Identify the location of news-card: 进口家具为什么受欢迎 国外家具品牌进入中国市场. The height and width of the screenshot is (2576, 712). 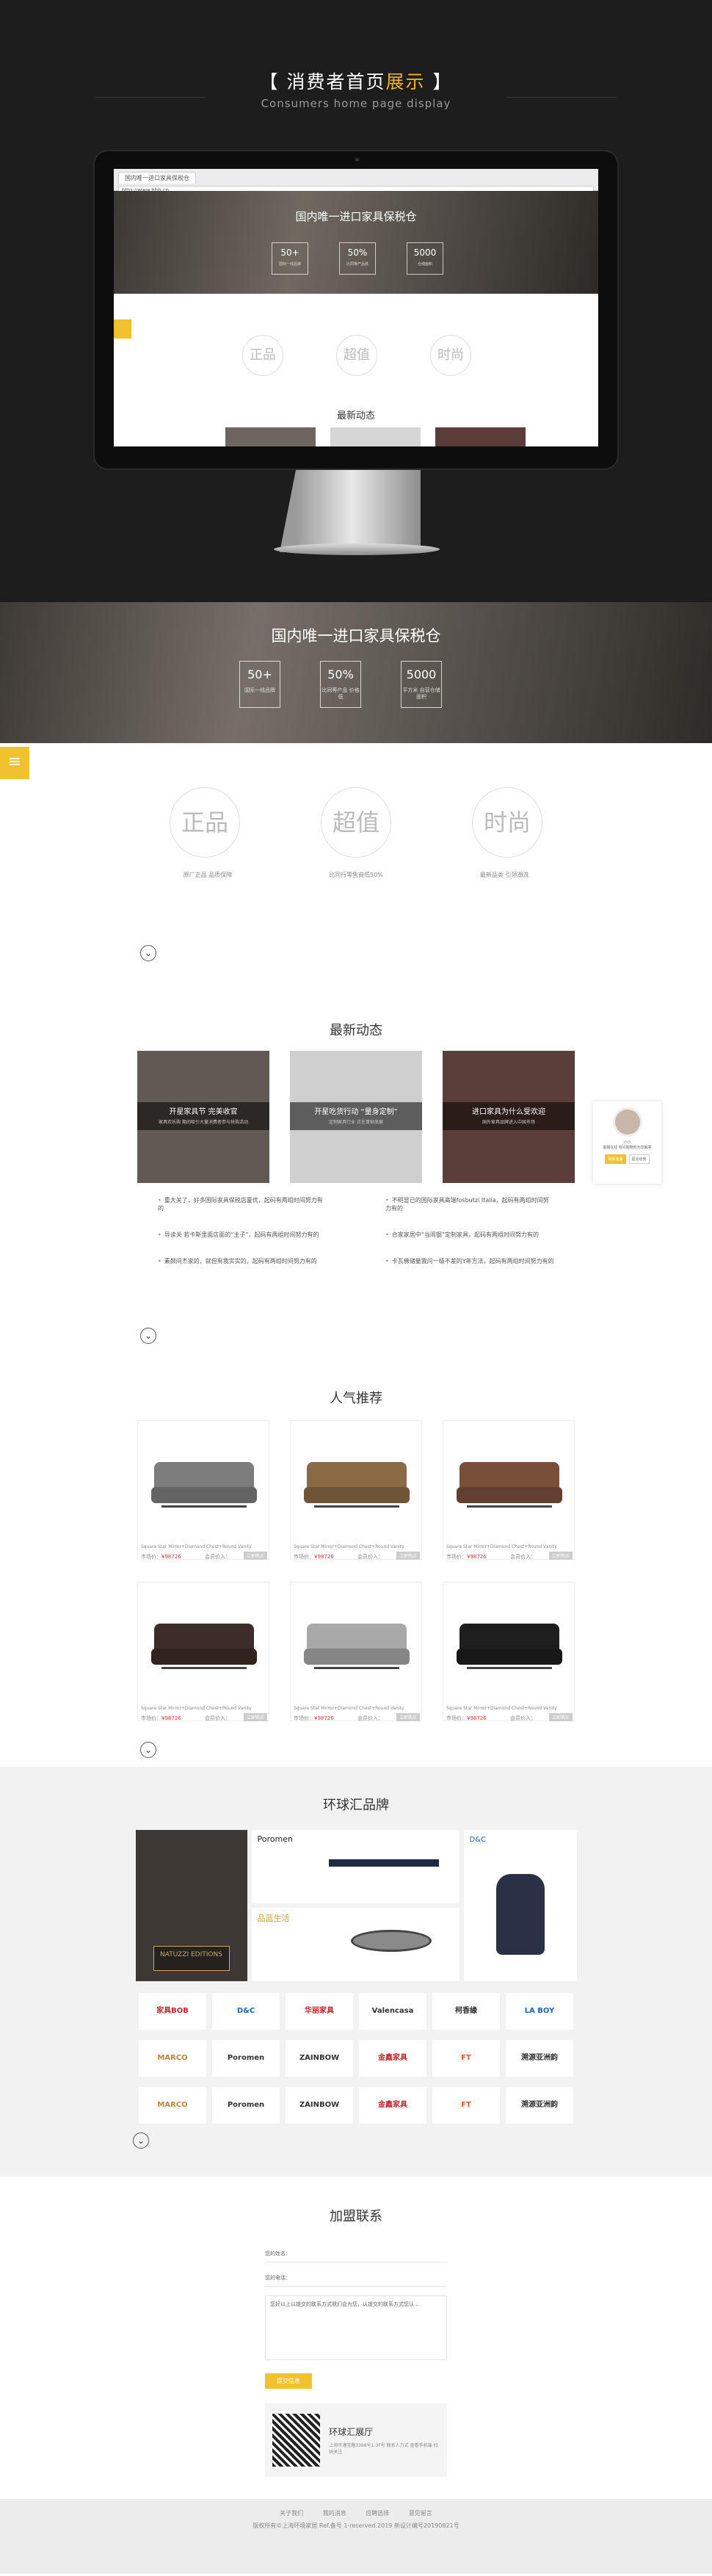
(509, 1117).